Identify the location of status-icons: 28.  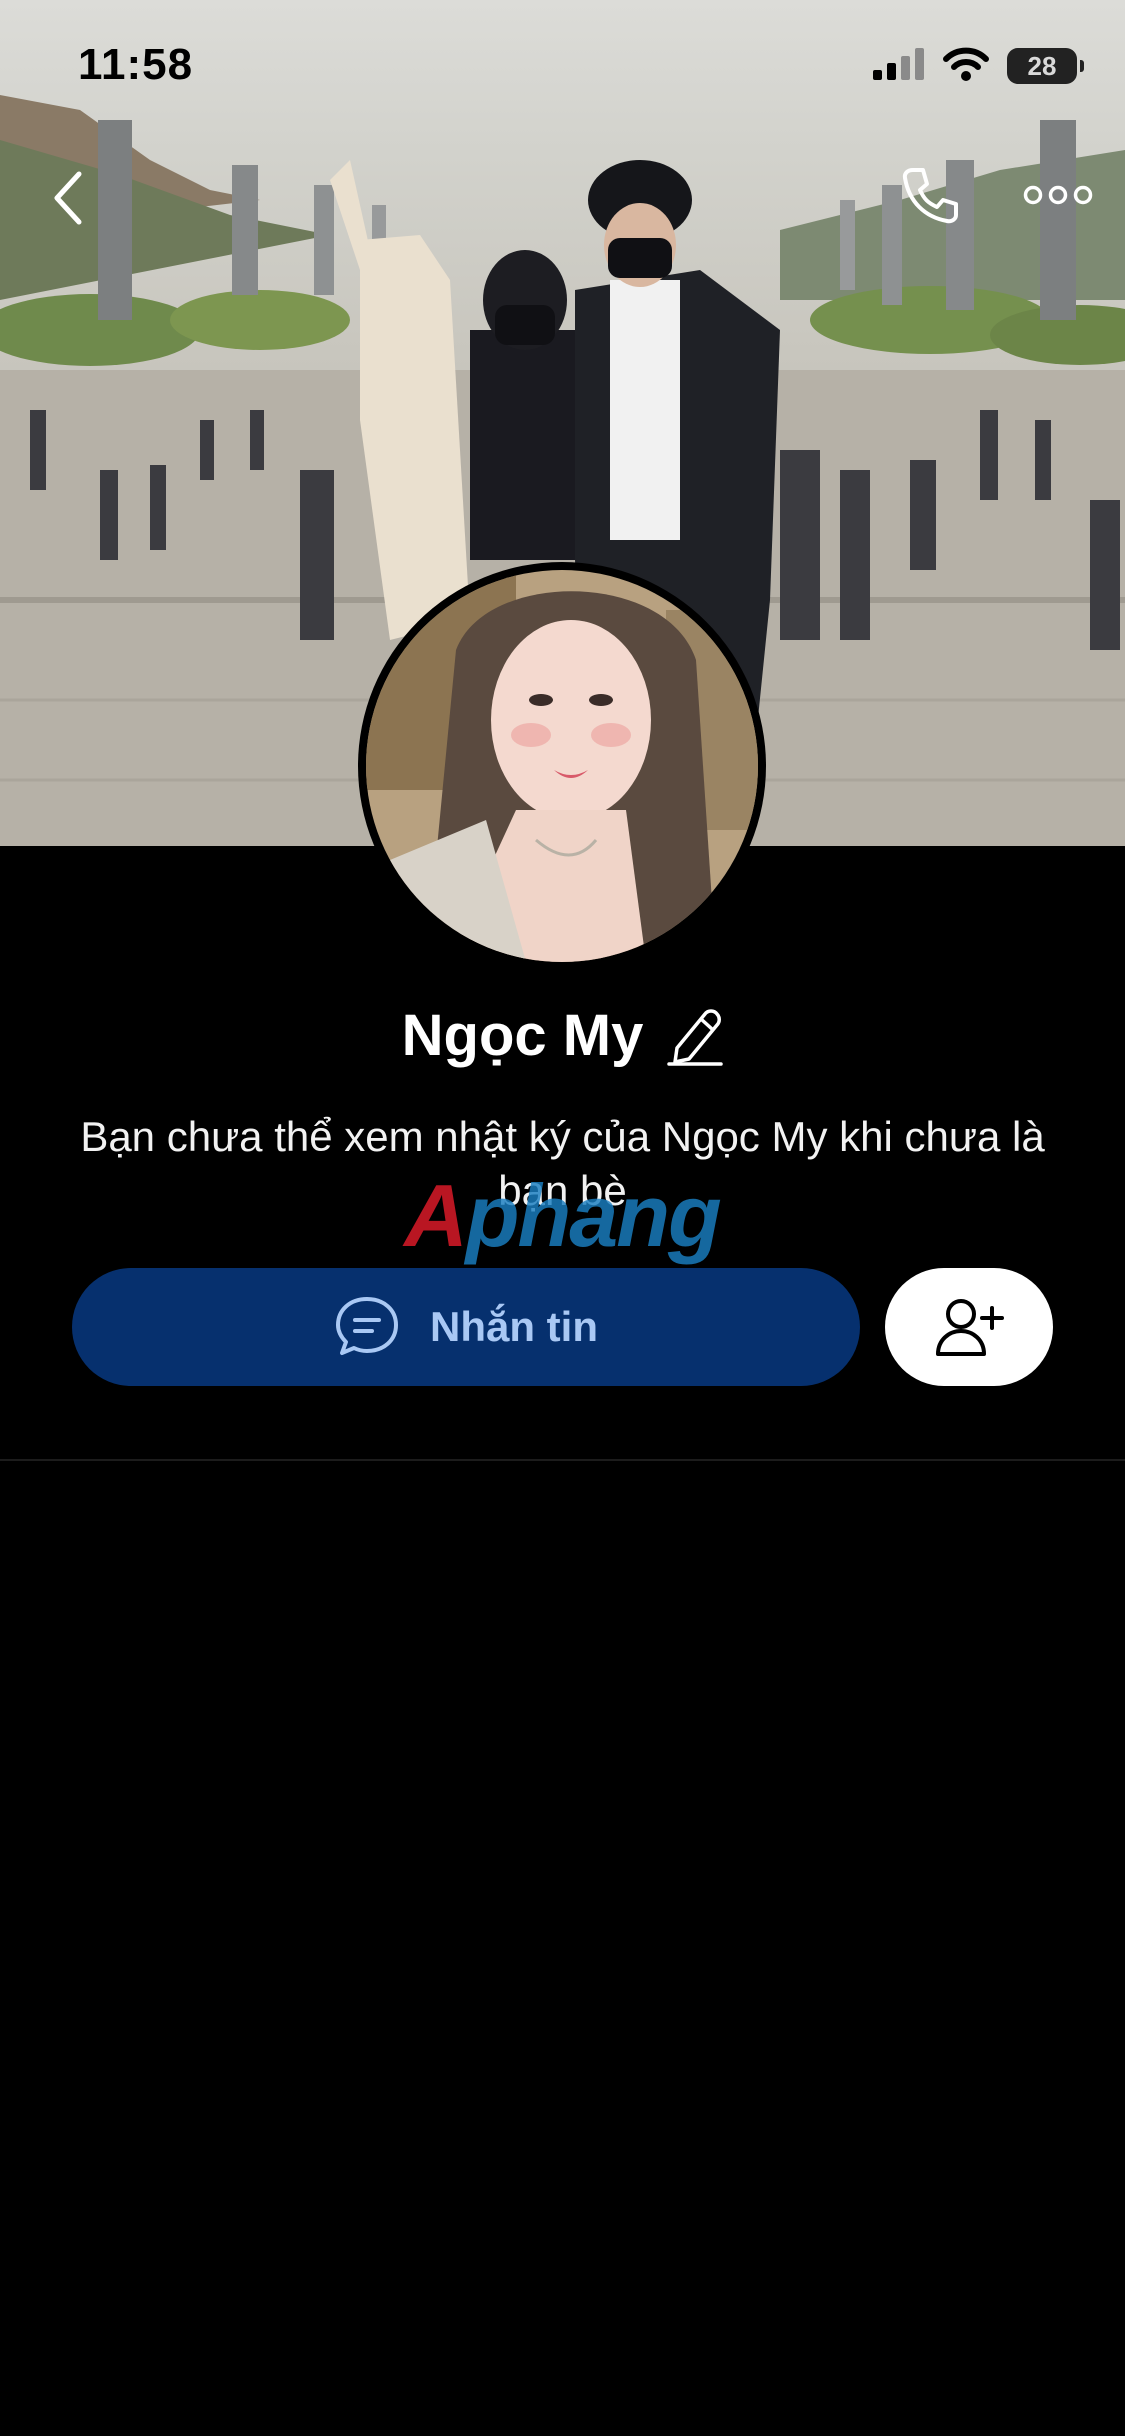
(978, 66).